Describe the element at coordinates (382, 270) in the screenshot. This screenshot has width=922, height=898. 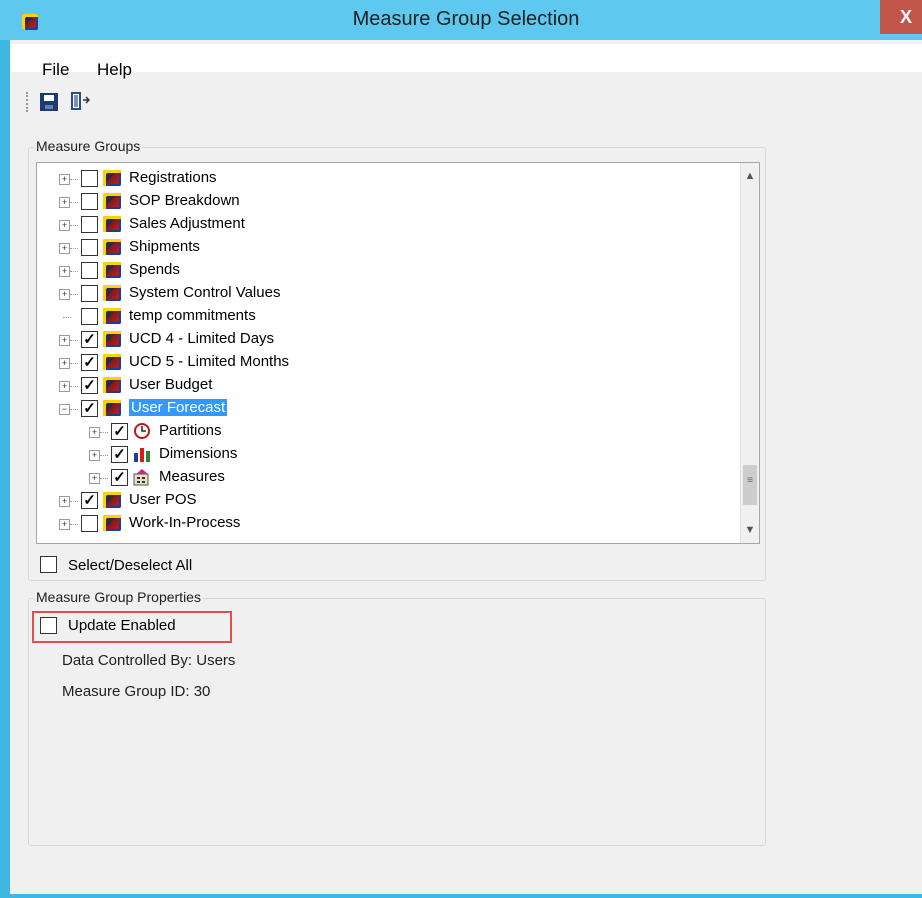
I see `tree-row: + Spends` at that location.